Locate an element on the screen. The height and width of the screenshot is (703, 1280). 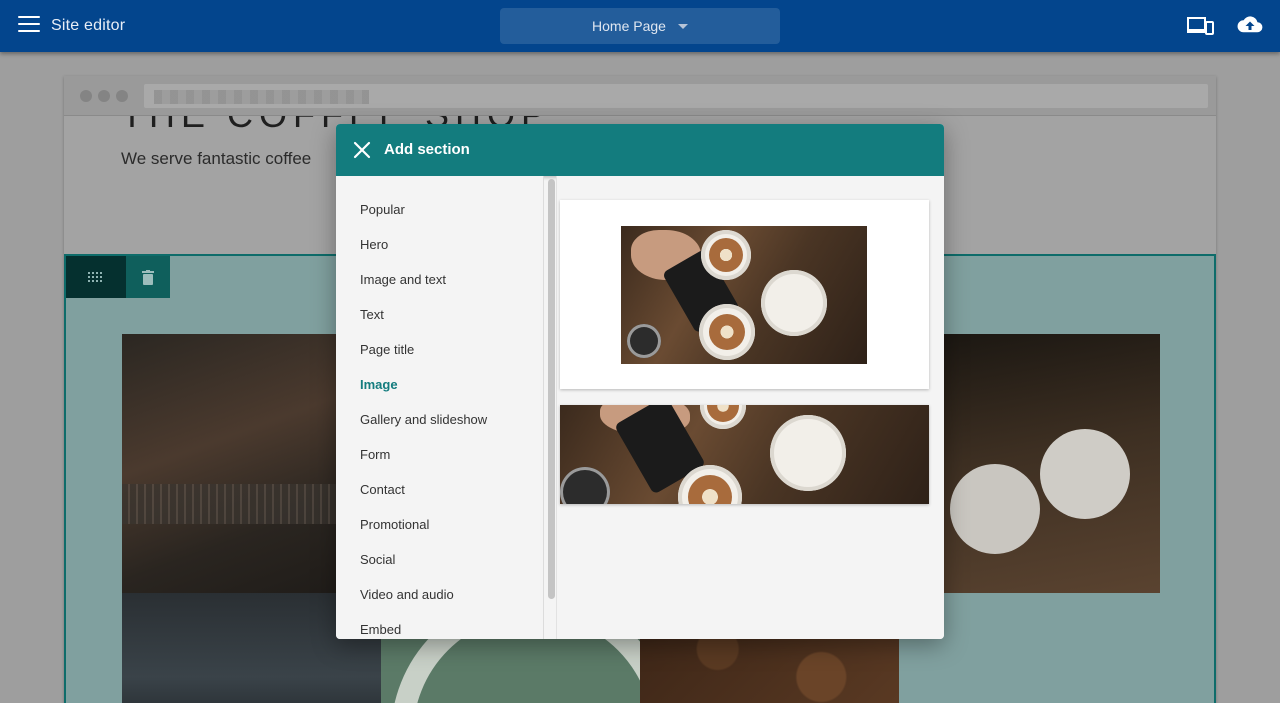
blurred-url is located at coordinates (261, 97).